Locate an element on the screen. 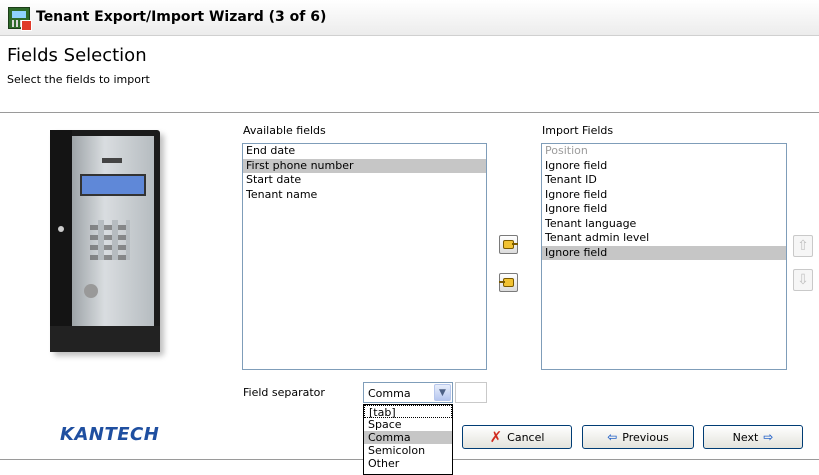 This screenshot has width=819, height=475. other-separator-input is located at coordinates (471, 392).